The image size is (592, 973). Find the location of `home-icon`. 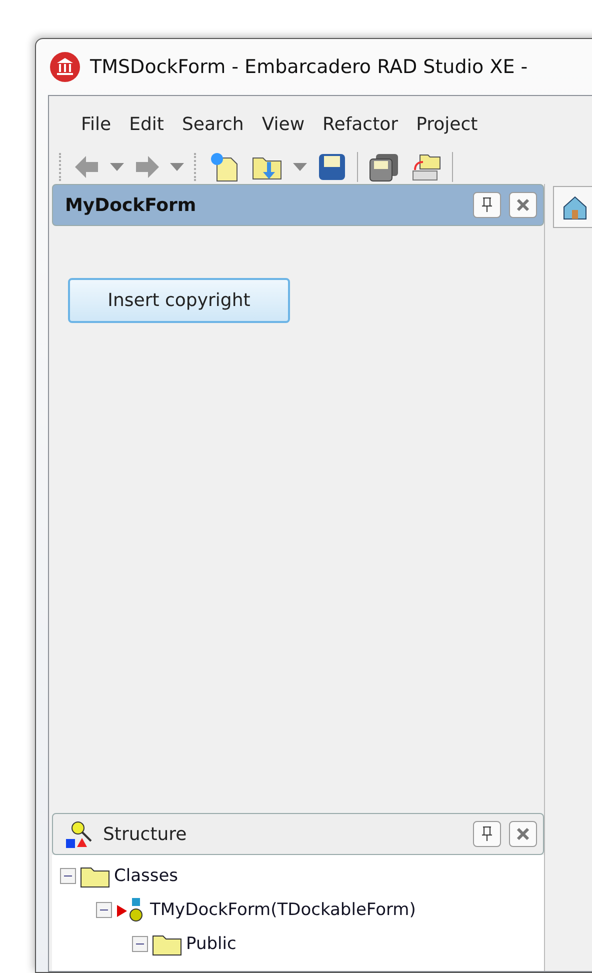

home-icon is located at coordinates (575, 207).